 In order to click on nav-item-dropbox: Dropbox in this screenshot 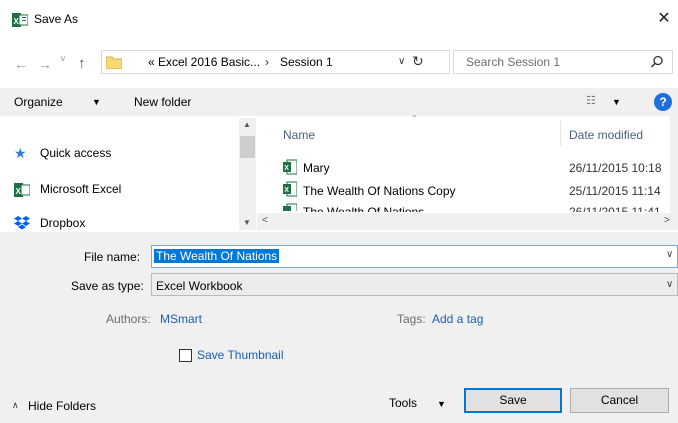, I will do `click(62, 223)`.